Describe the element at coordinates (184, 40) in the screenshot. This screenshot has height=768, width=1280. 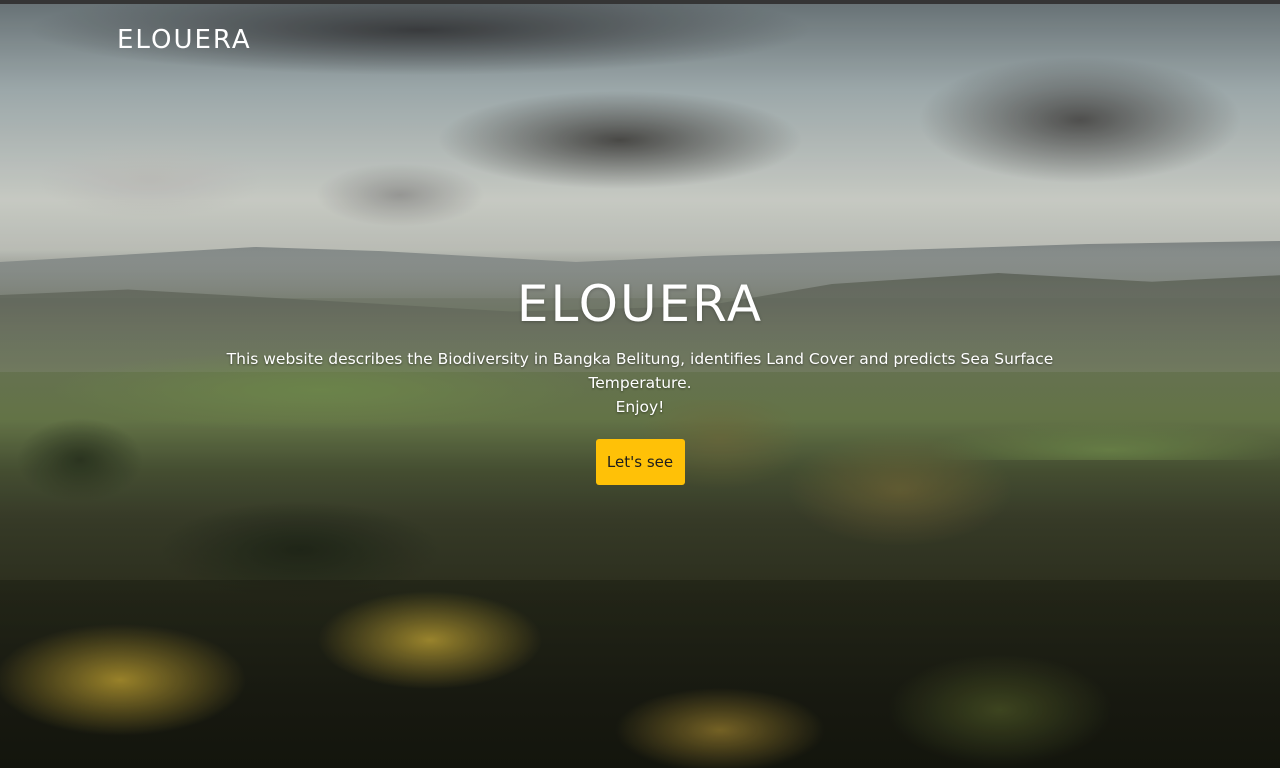
I see `navbar-brand-link: ELOUERA` at that location.